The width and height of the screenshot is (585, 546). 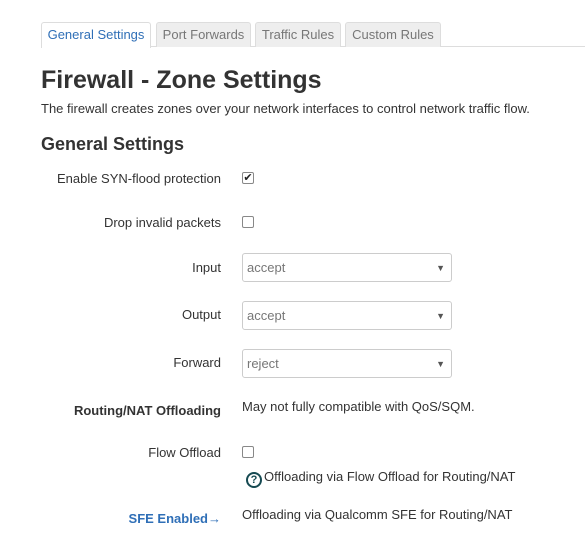 I want to click on input-label: Input, so click(x=206, y=267).